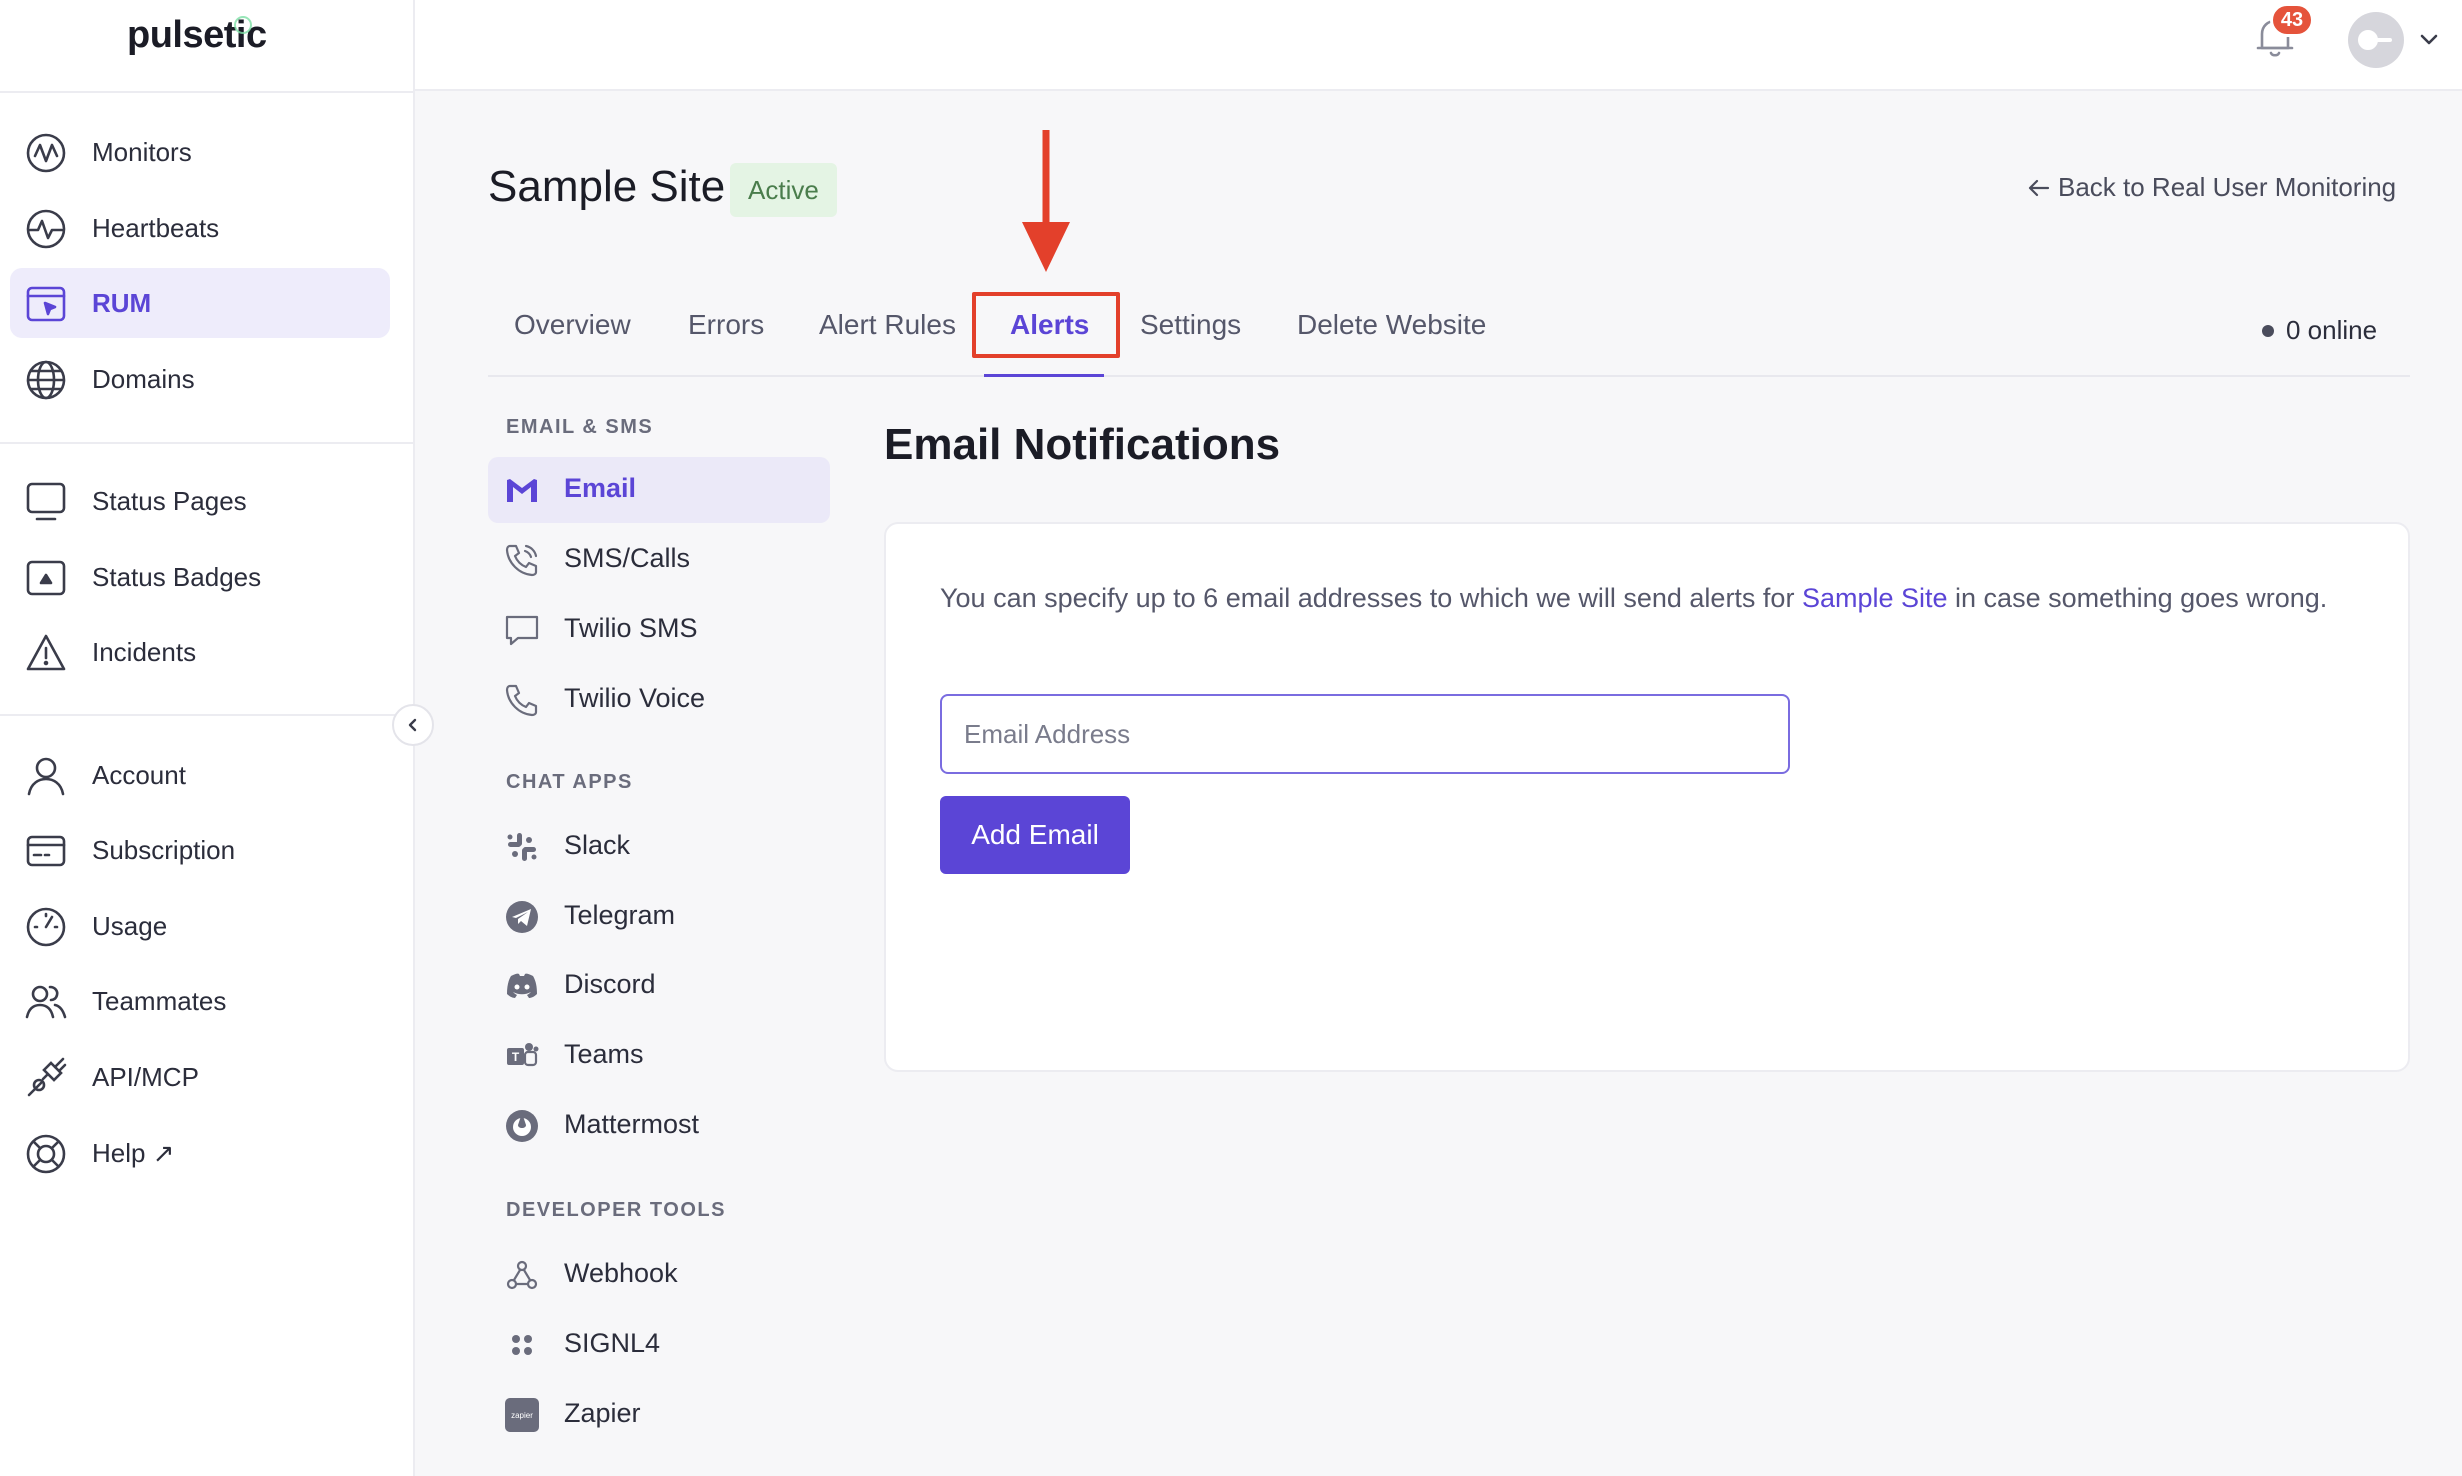 The width and height of the screenshot is (2462, 1476). Describe the element at coordinates (659, 1345) in the screenshot. I see `channel-signl4: SIGNL4` at that location.